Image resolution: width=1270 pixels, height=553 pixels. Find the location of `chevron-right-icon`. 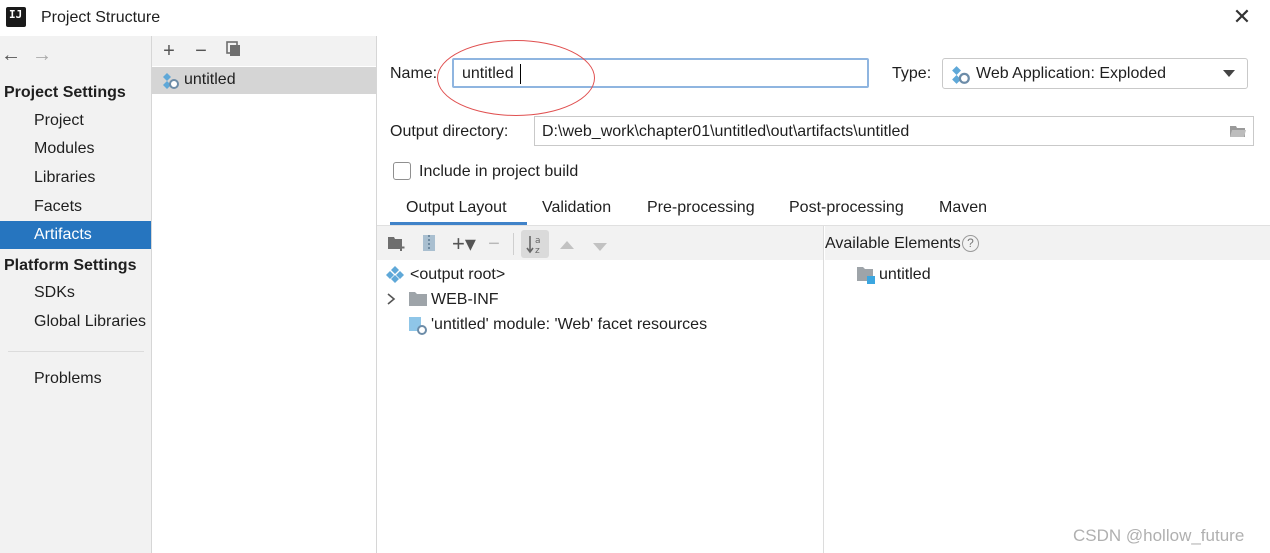

chevron-right-icon is located at coordinates (391, 300).